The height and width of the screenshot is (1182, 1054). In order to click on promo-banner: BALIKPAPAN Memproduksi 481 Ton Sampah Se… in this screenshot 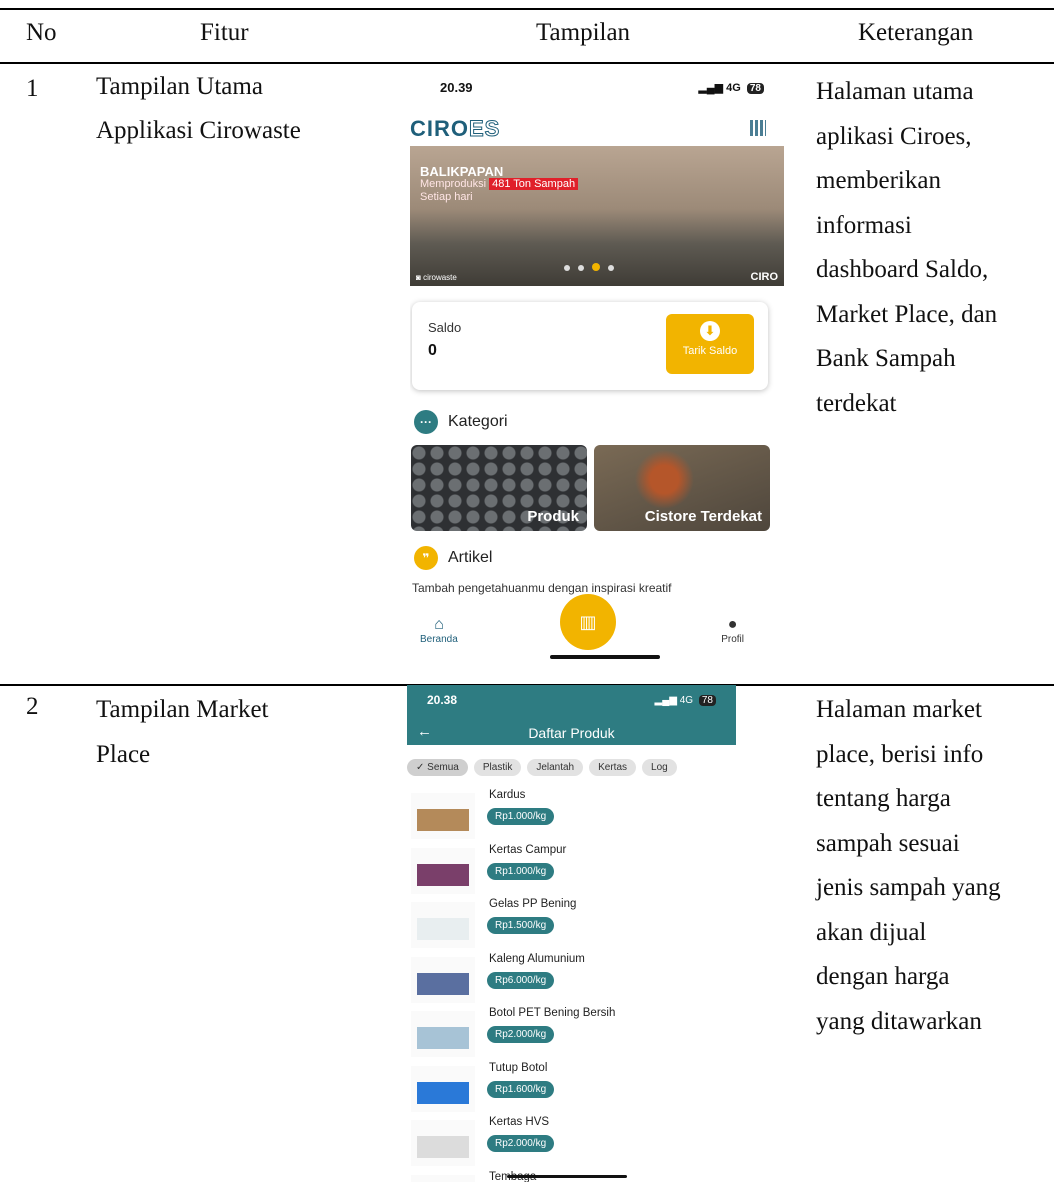, I will do `click(597, 216)`.